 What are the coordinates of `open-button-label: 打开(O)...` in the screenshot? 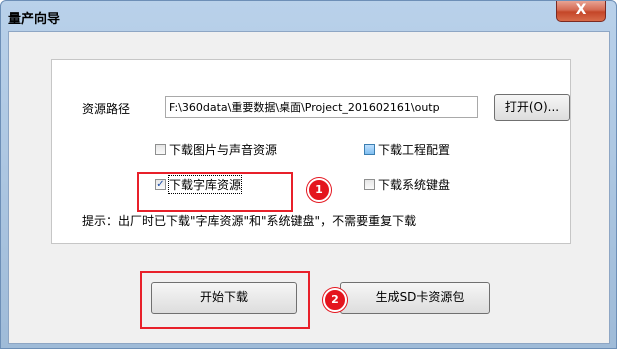 It's located at (532, 107).